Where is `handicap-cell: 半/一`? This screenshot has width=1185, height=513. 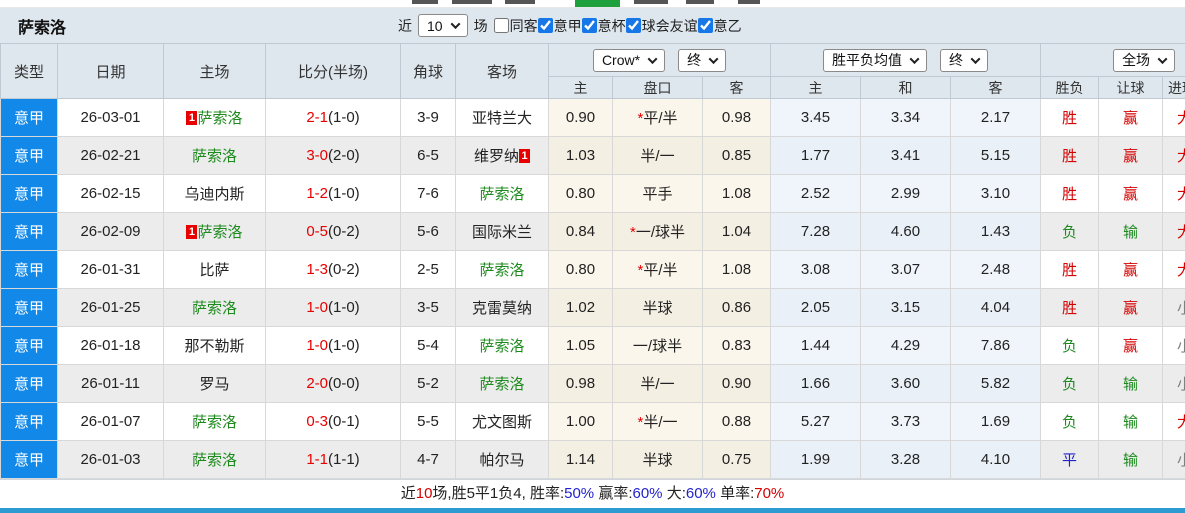 handicap-cell: 半/一 is located at coordinates (657, 155).